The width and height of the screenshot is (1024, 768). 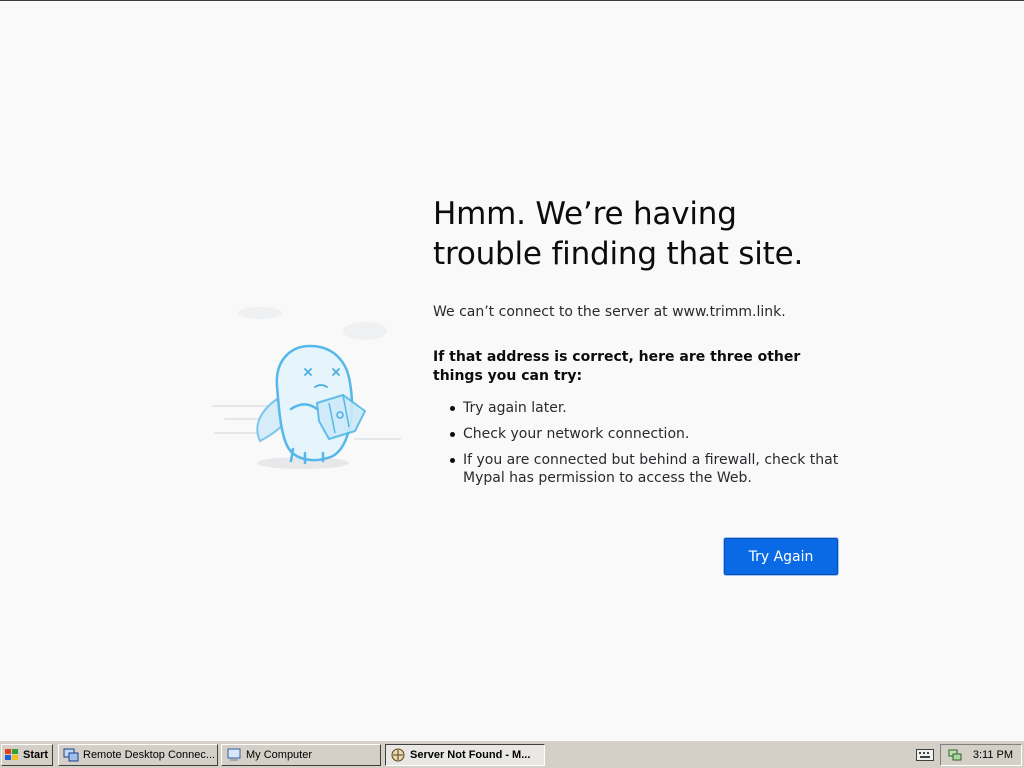 I want to click on try-again-button: Try Again, so click(x=781, y=556).